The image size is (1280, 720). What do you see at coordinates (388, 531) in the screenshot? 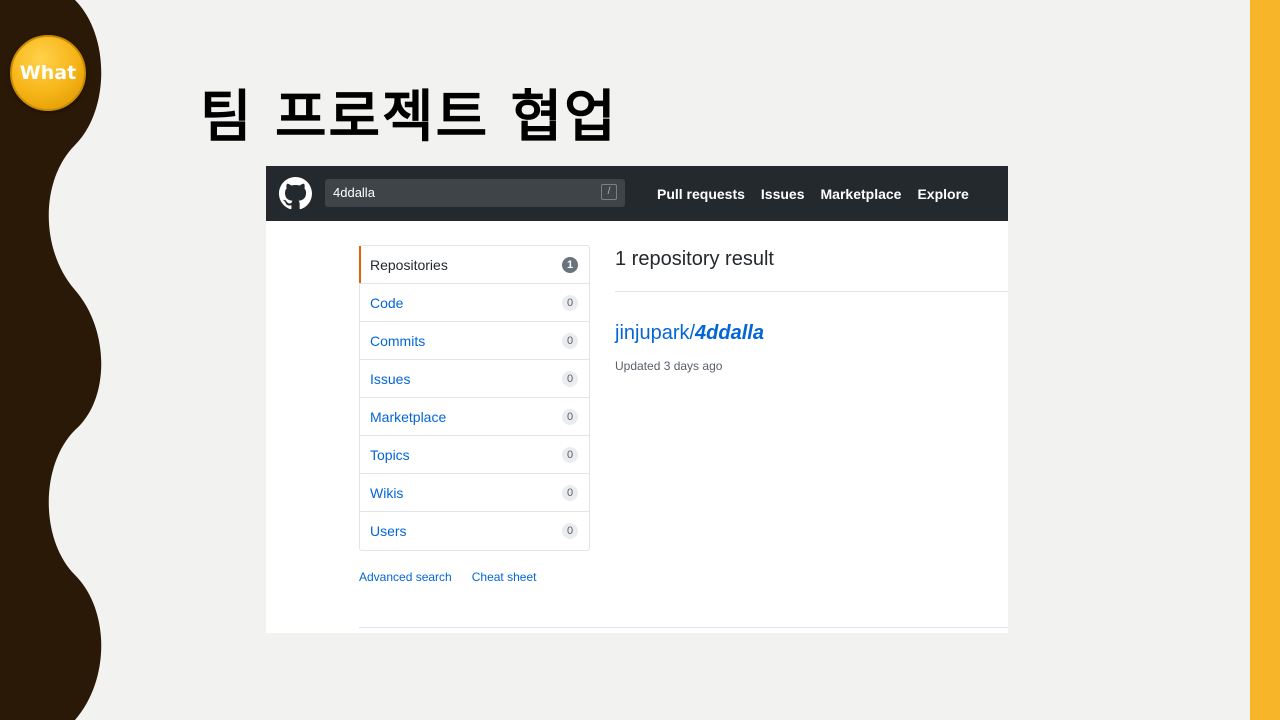
I see `menu-item-label: Users` at bounding box center [388, 531].